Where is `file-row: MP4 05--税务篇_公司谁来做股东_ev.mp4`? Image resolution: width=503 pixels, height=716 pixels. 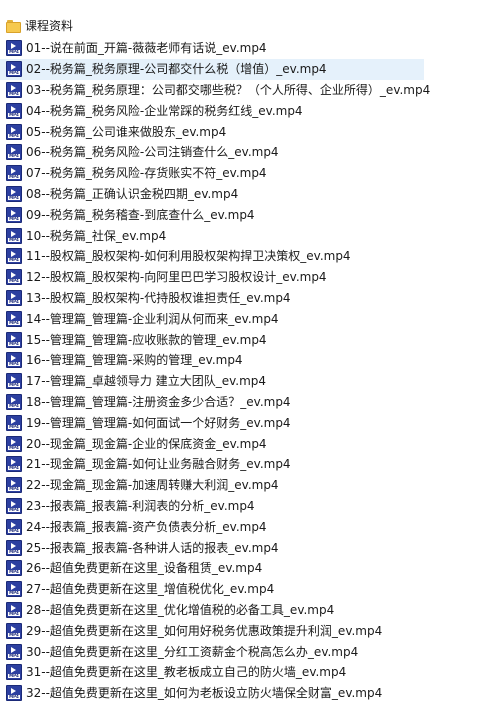 file-row: MP4 05--税务篇_公司谁来做股东_ev.mp4 is located at coordinates (251, 131).